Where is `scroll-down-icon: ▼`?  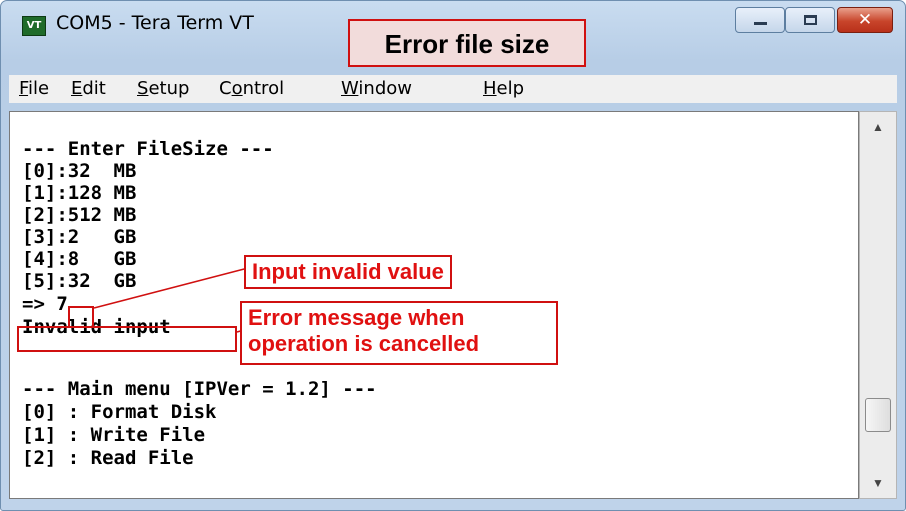
scroll-down-icon: ▼ is located at coordinates (878, 483).